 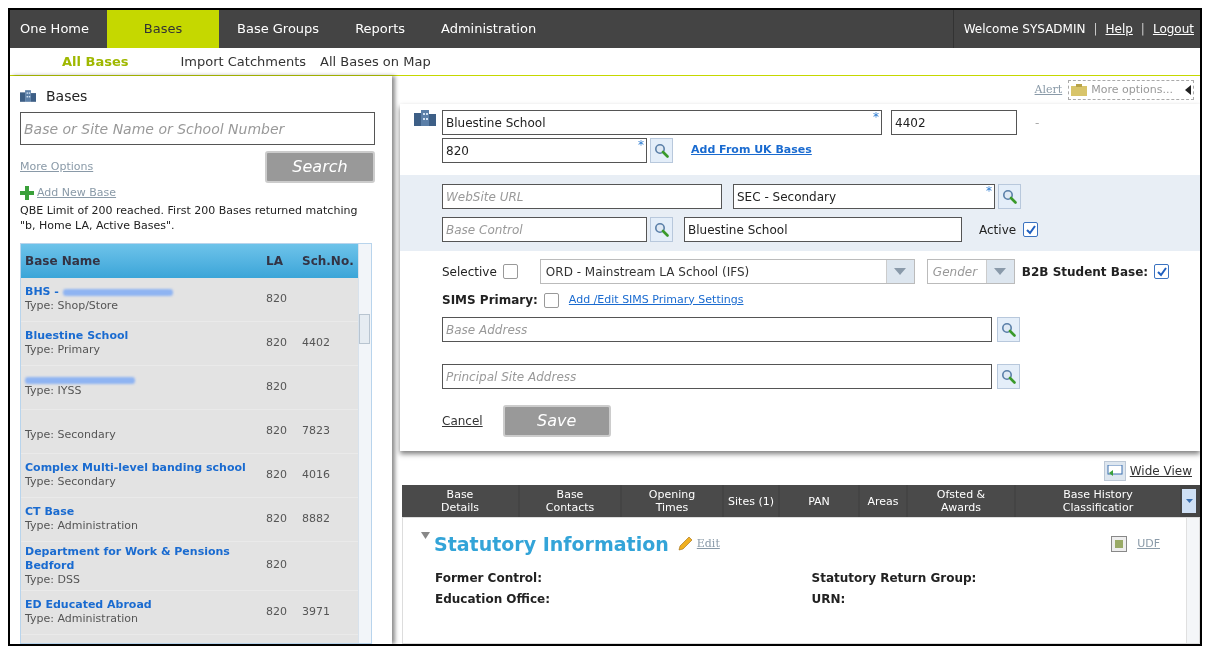 What do you see at coordinates (492, 599) in the screenshot?
I see `field-label: Education Office:` at bounding box center [492, 599].